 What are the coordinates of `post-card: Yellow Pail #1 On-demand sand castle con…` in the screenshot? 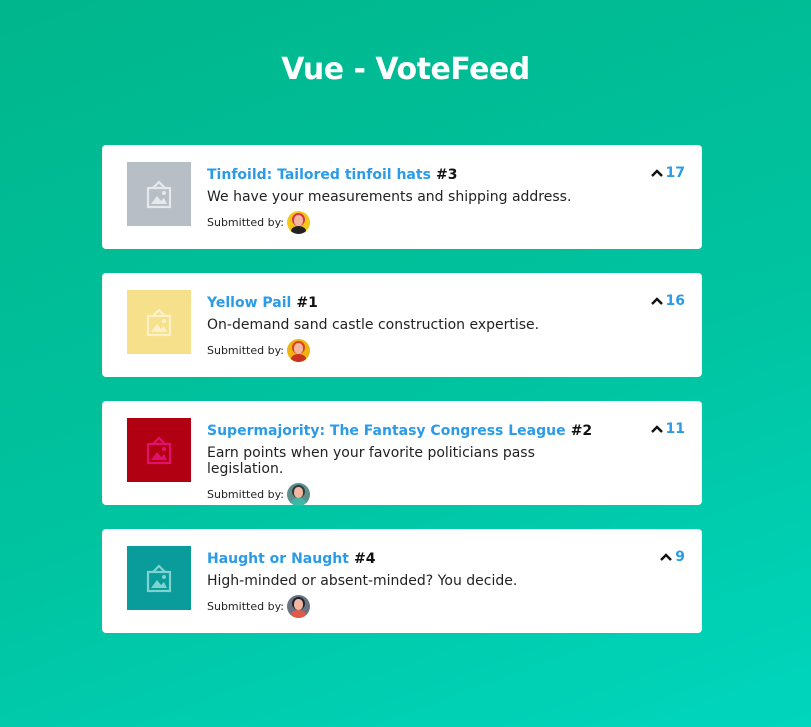 It's located at (402, 325).